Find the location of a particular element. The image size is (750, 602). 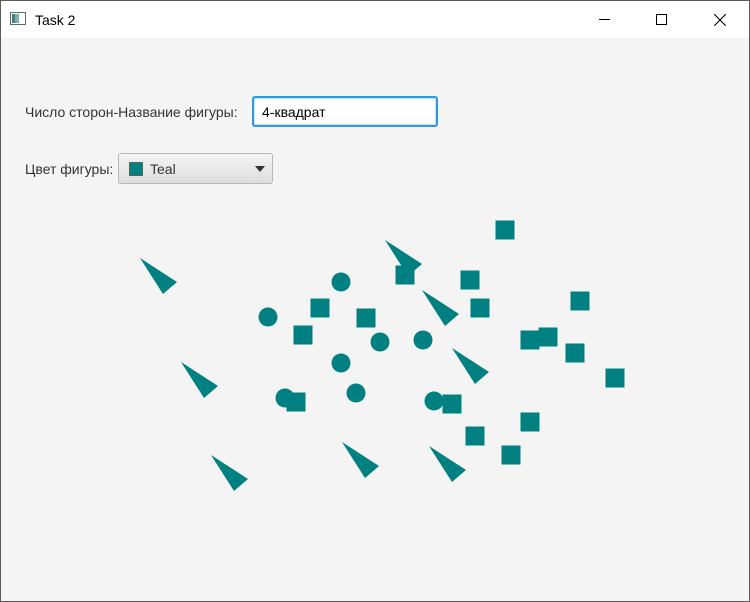

maximize-button is located at coordinates (661, 19).